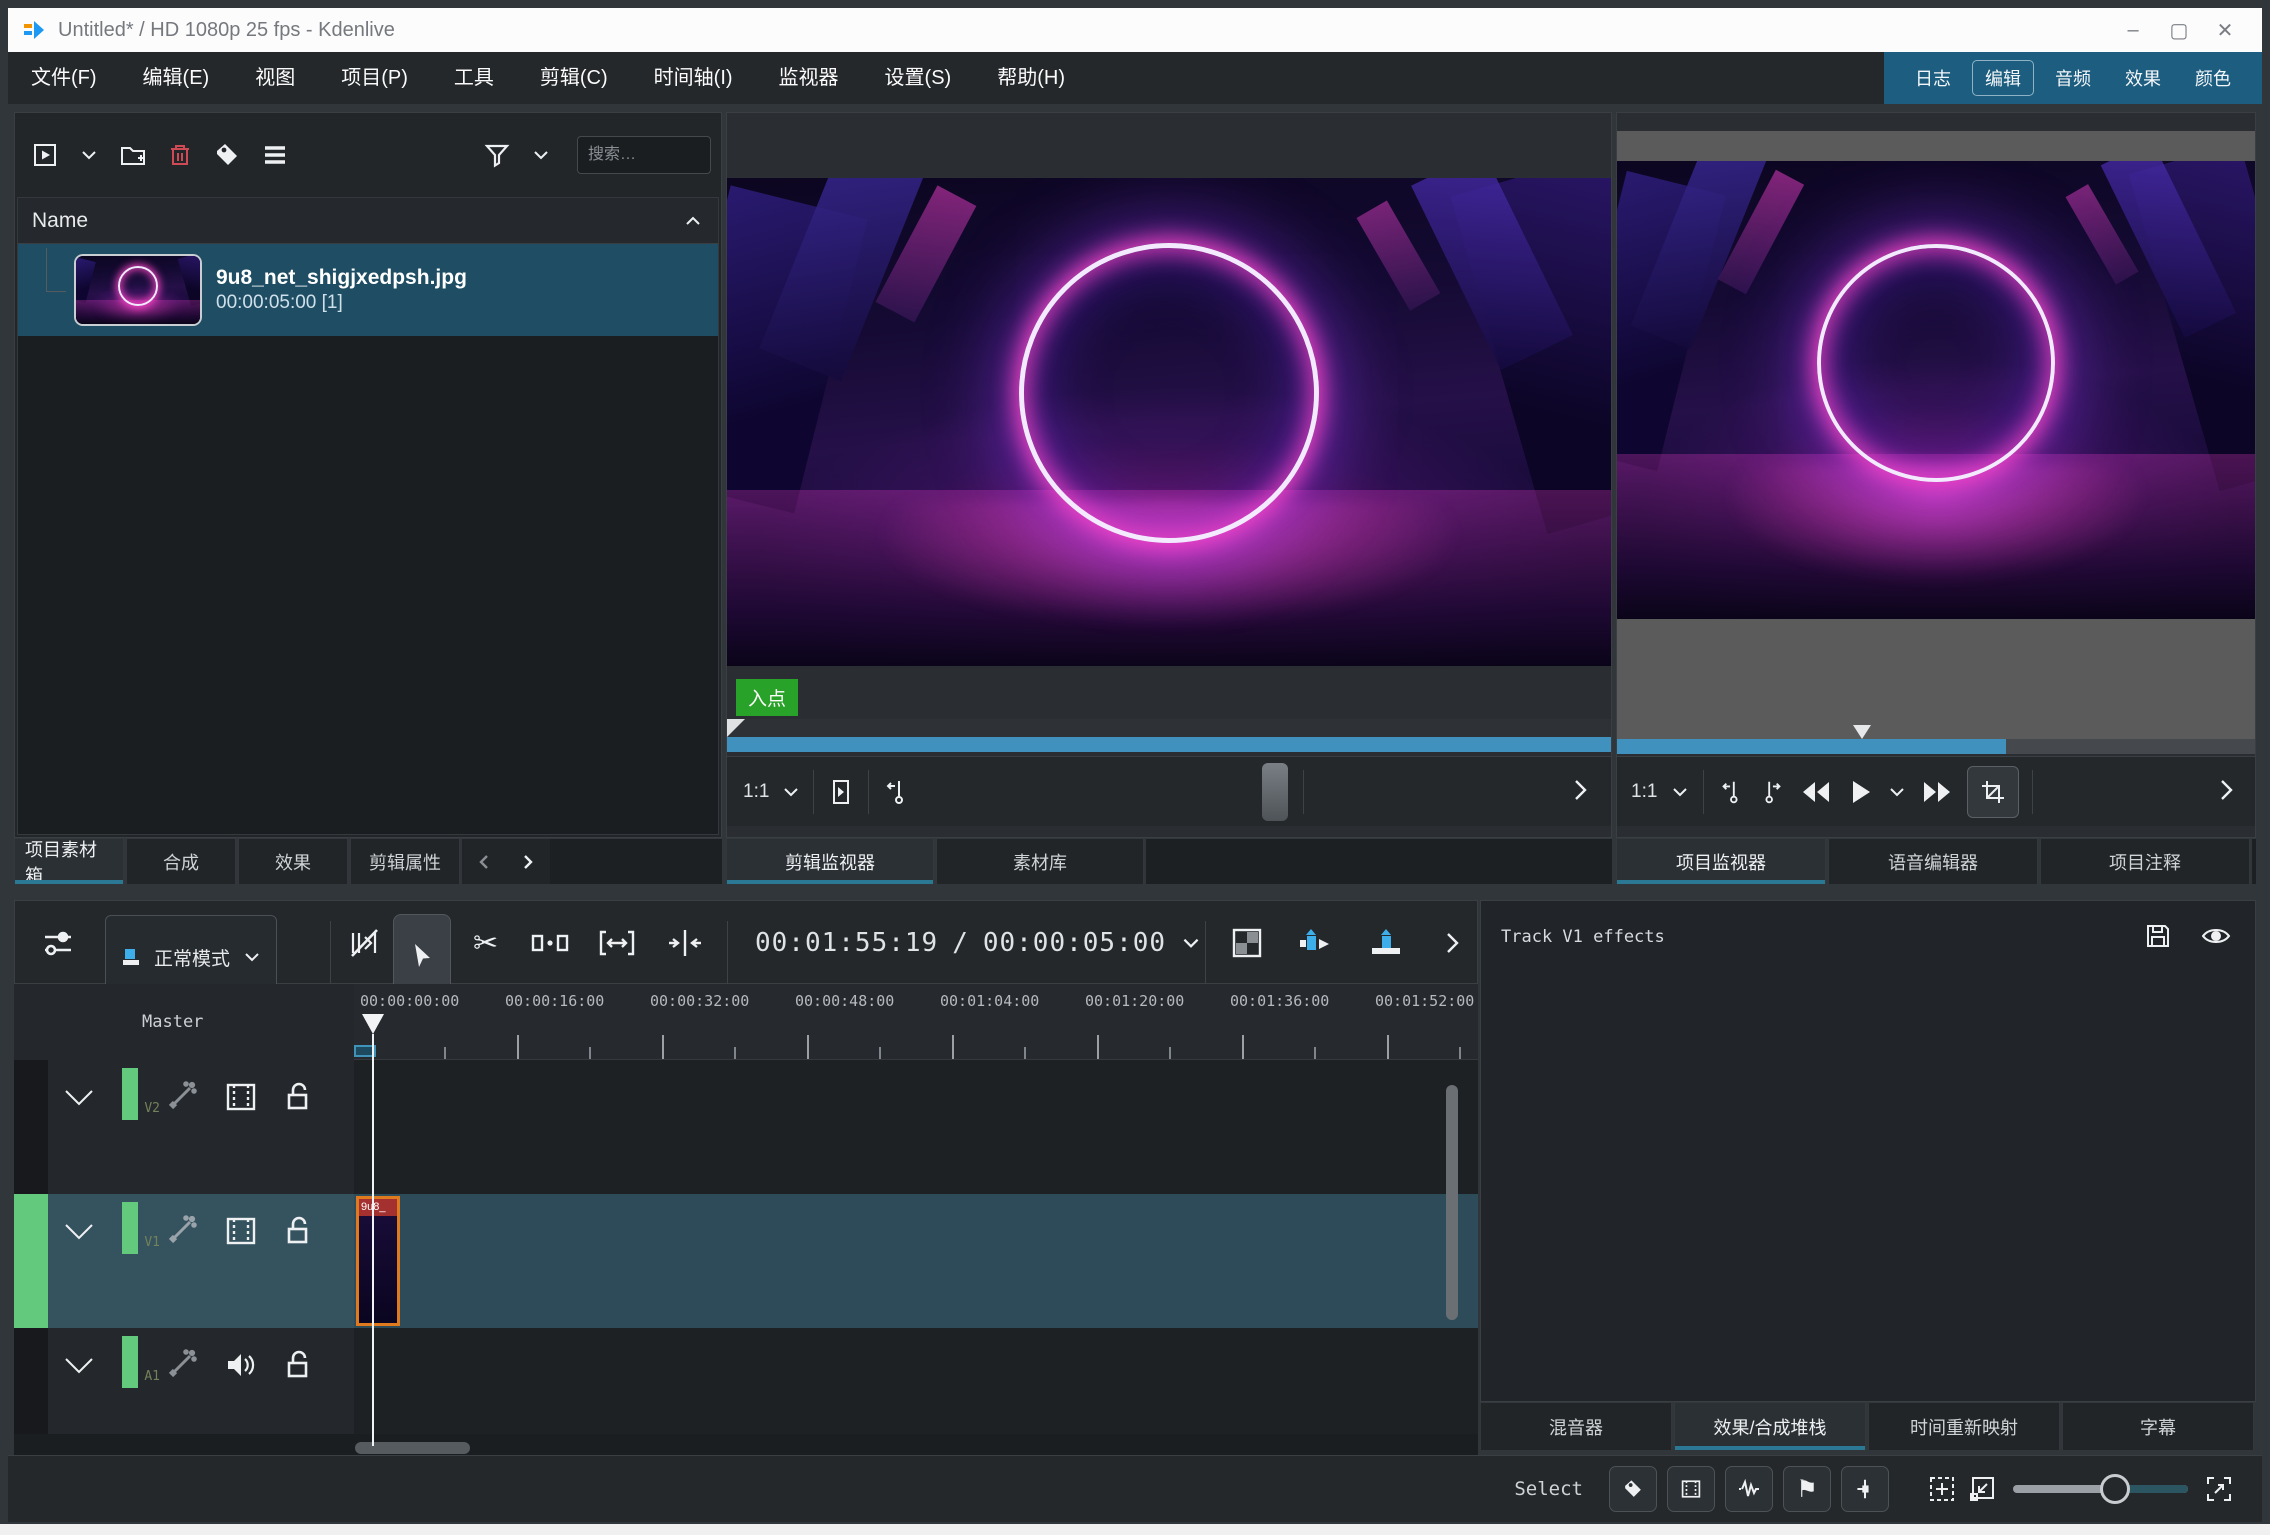 This screenshot has width=2270, height=1535. Describe the element at coordinates (1721, 861) in the screenshot. I see `tab-project-monitor: 项目监视器` at that location.